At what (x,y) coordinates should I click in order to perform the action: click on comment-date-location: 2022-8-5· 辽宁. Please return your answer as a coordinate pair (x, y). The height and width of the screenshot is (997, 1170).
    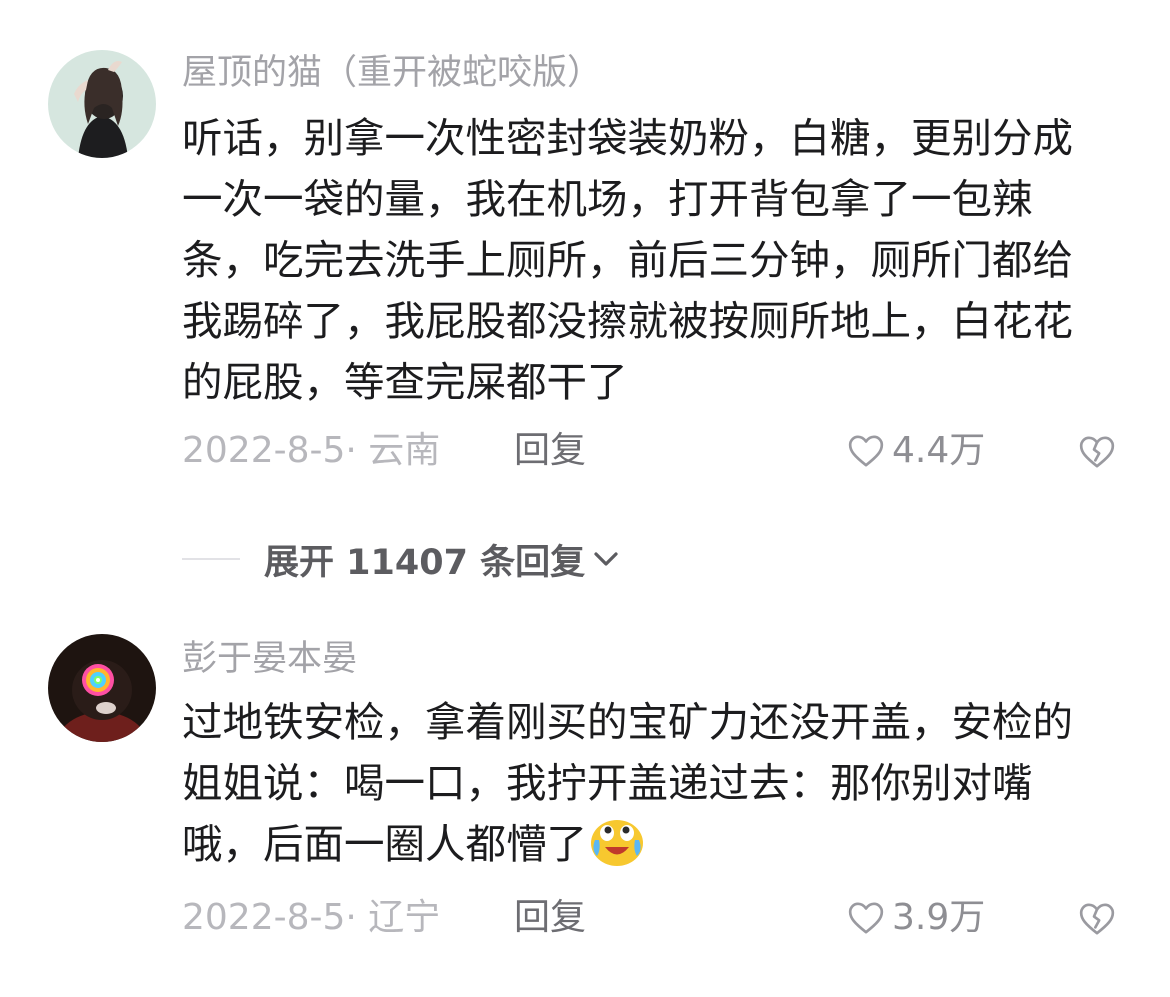
    Looking at the image, I should click on (311, 917).